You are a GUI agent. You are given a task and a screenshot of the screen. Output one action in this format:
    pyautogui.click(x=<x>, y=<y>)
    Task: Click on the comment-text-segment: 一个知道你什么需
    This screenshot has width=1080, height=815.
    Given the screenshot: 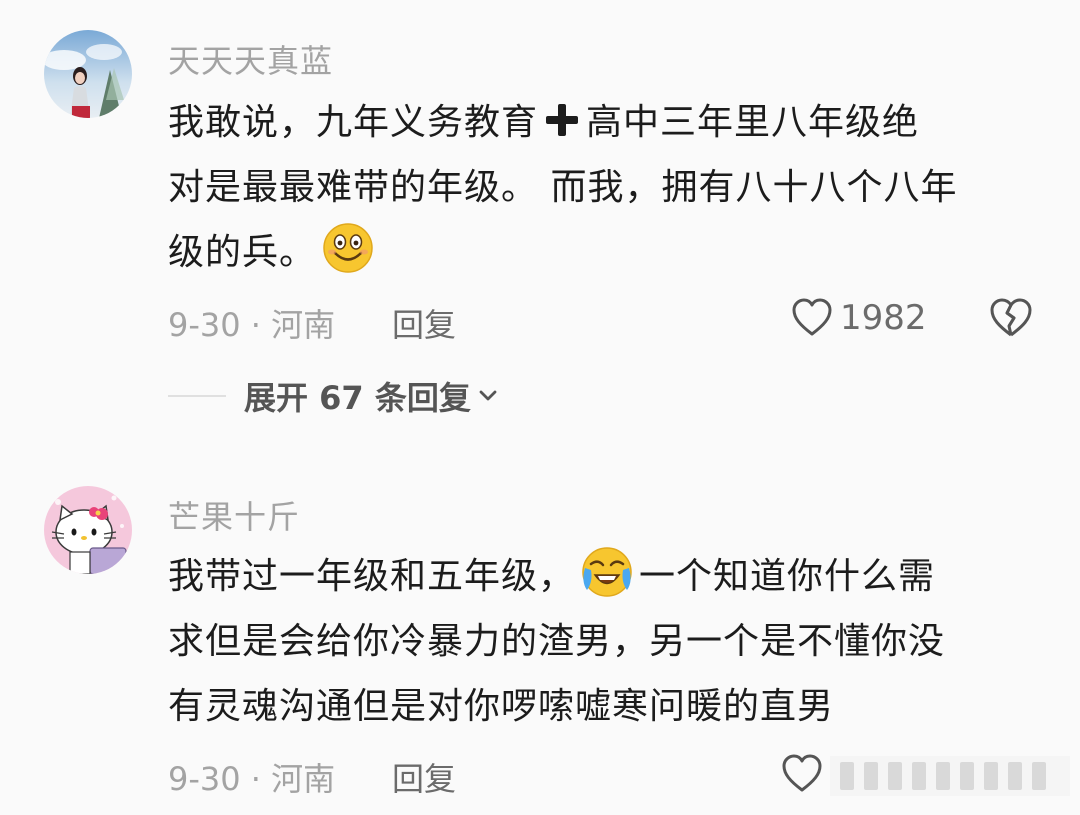 What is the action you would take?
    pyautogui.click(x=787, y=576)
    